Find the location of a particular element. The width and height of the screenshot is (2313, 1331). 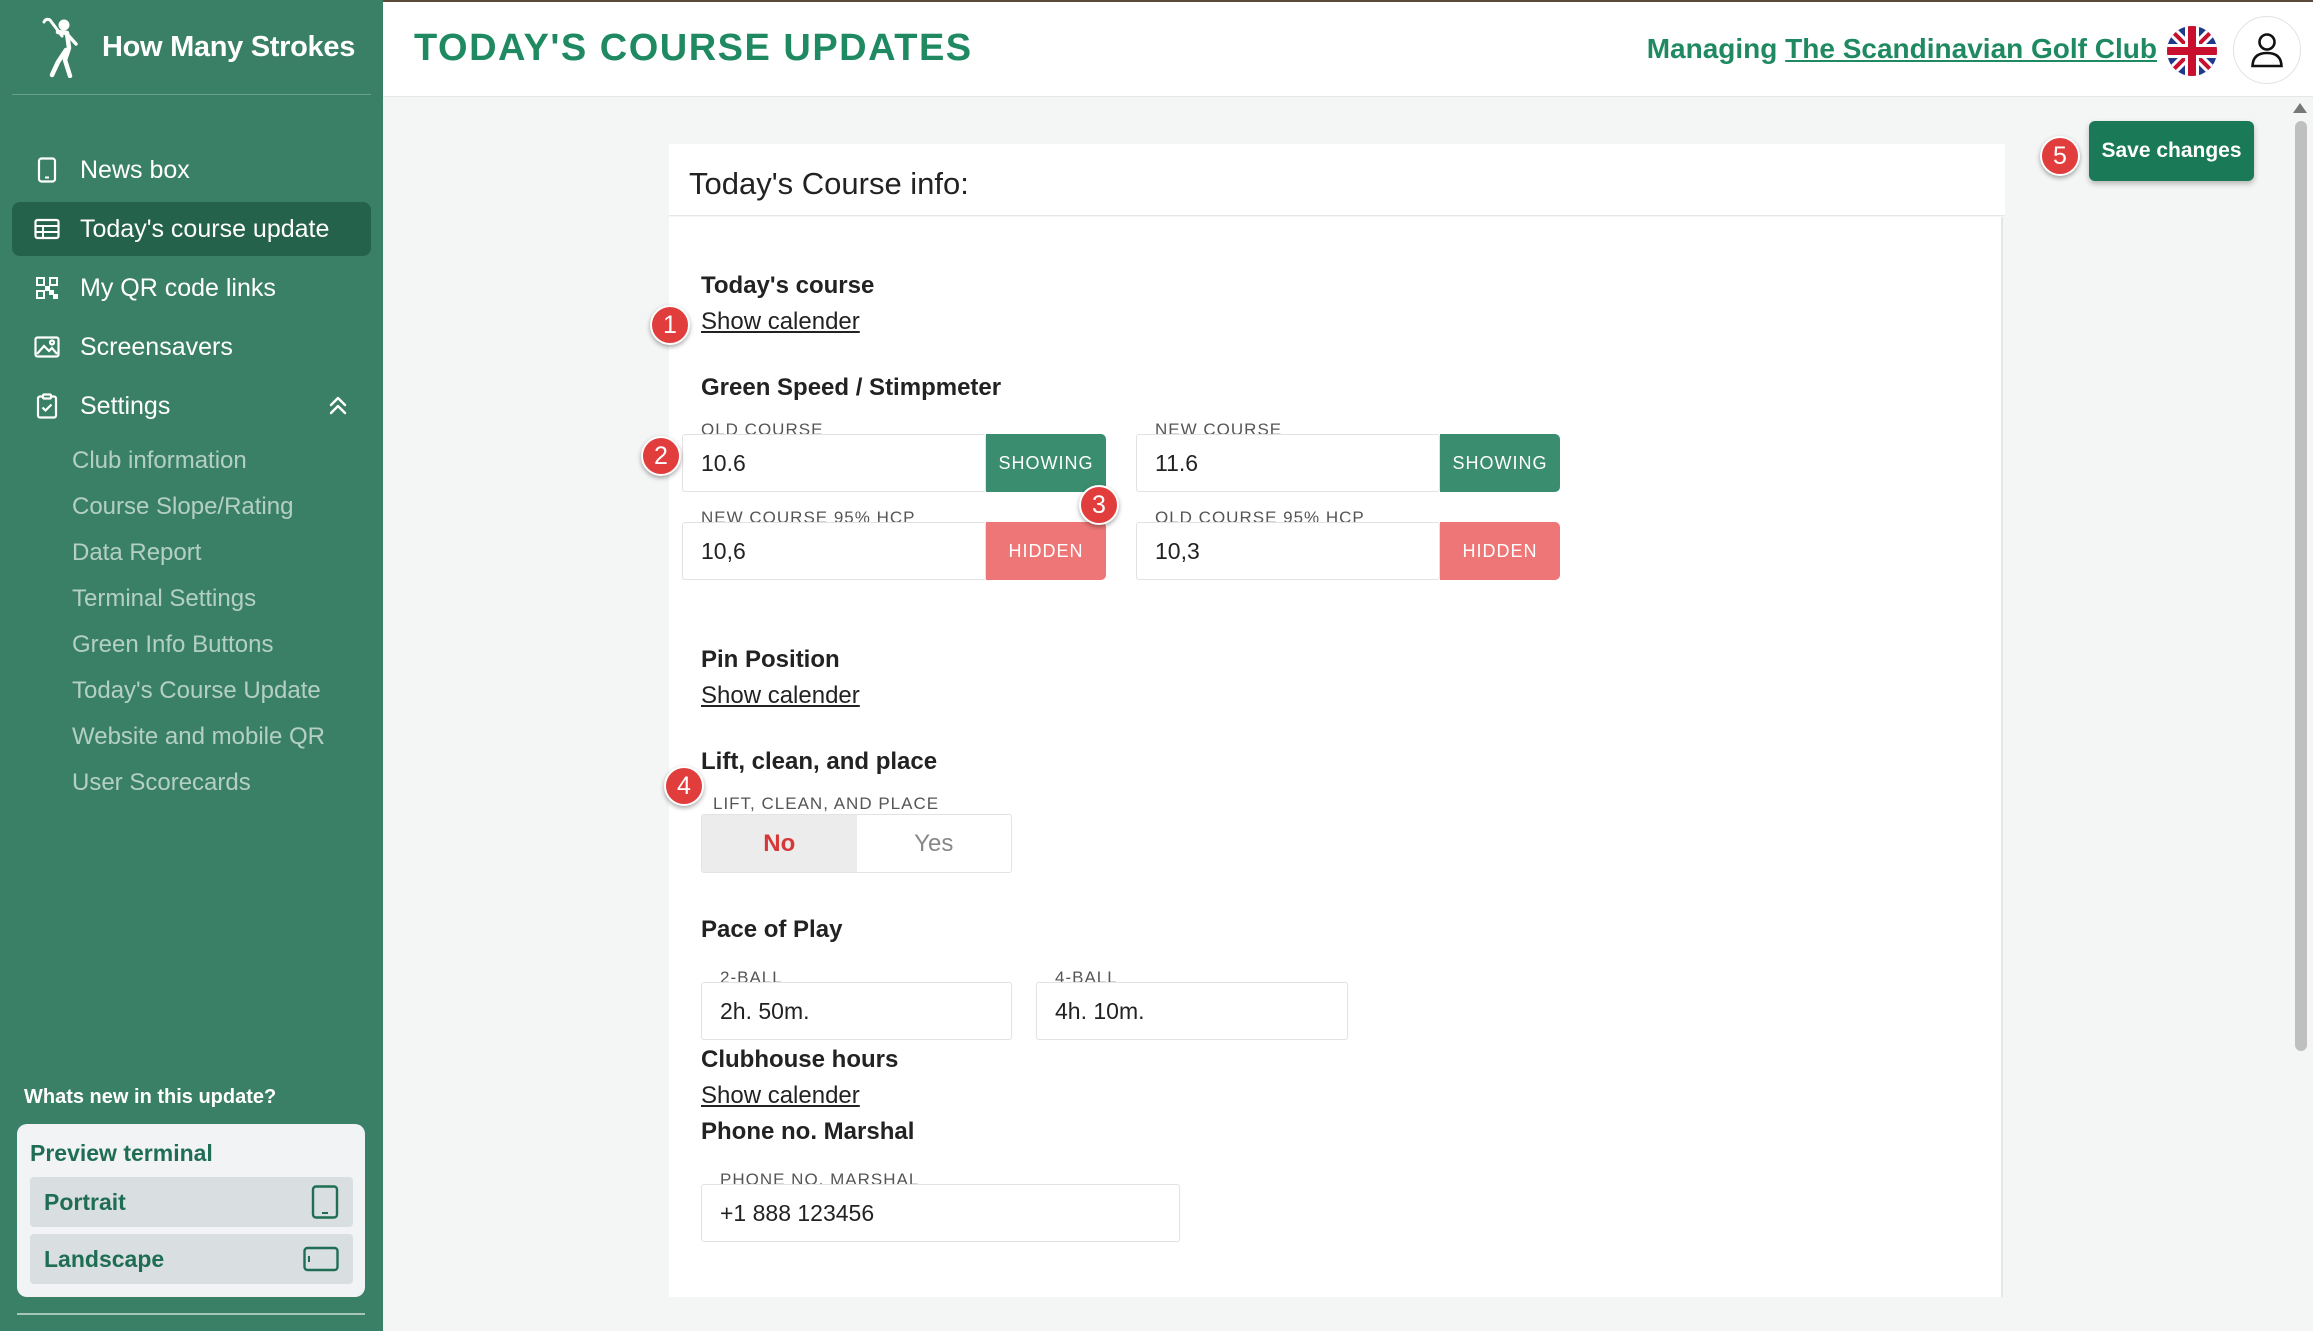

nav-item-label: News box is located at coordinates (135, 169).